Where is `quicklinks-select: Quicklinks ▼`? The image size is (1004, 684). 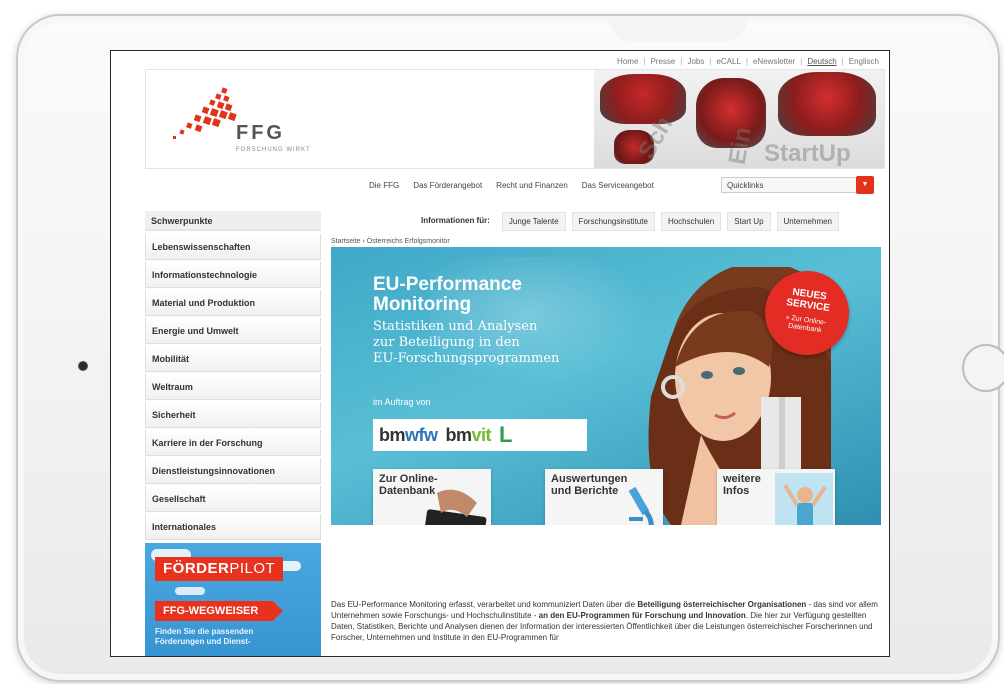
quicklinks-select: Quicklinks ▼ is located at coordinates (797, 185).